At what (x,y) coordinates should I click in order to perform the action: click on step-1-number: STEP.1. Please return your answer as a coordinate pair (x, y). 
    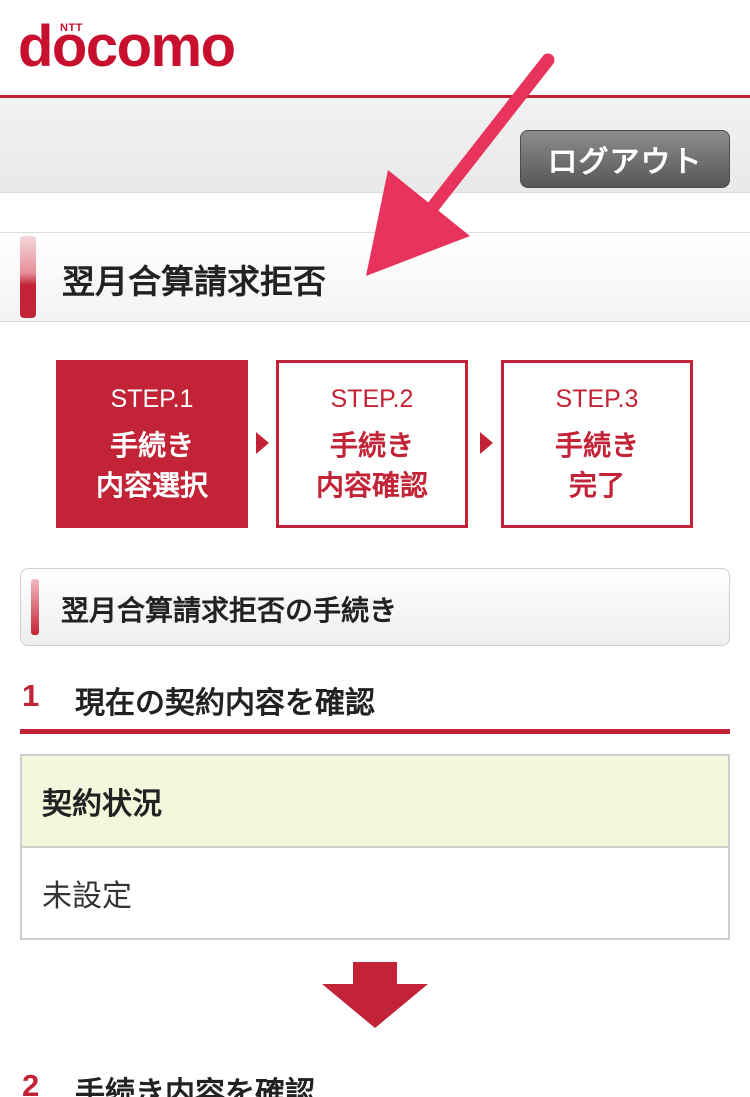
    Looking at the image, I should click on (152, 399).